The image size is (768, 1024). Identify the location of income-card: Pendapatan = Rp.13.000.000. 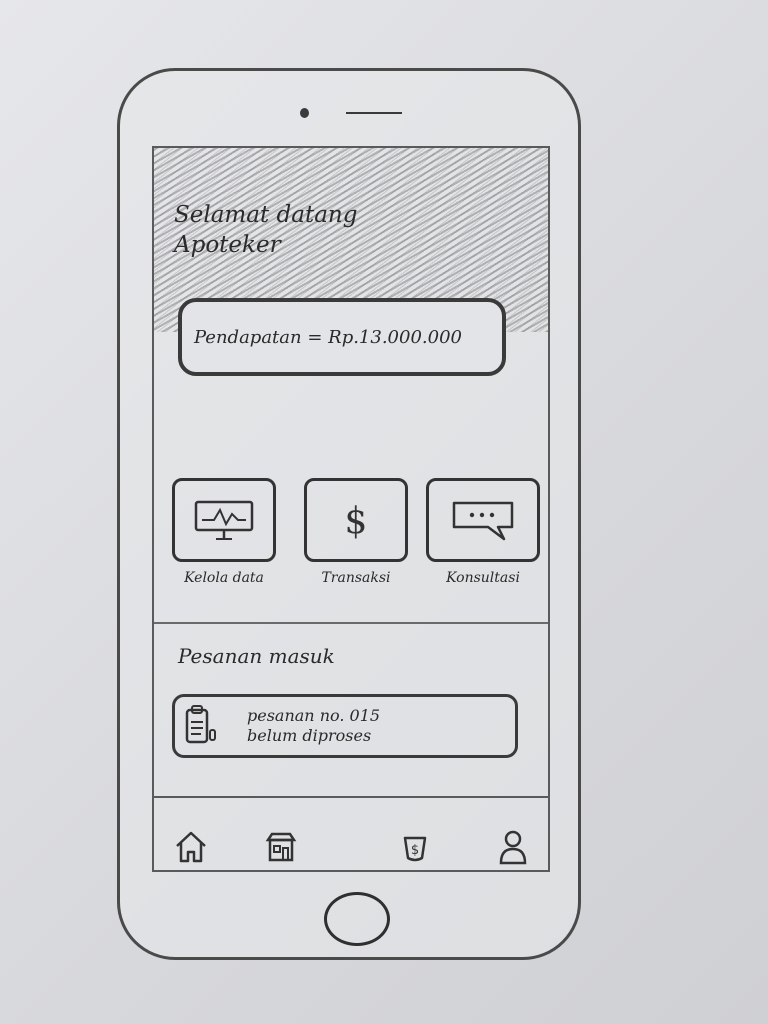
(342, 337).